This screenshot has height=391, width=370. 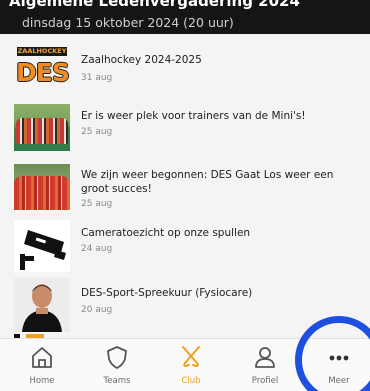 What do you see at coordinates (97, 310) in the screenshot?
I see `news-date: 20 aug` at bounding box center [97, 310].